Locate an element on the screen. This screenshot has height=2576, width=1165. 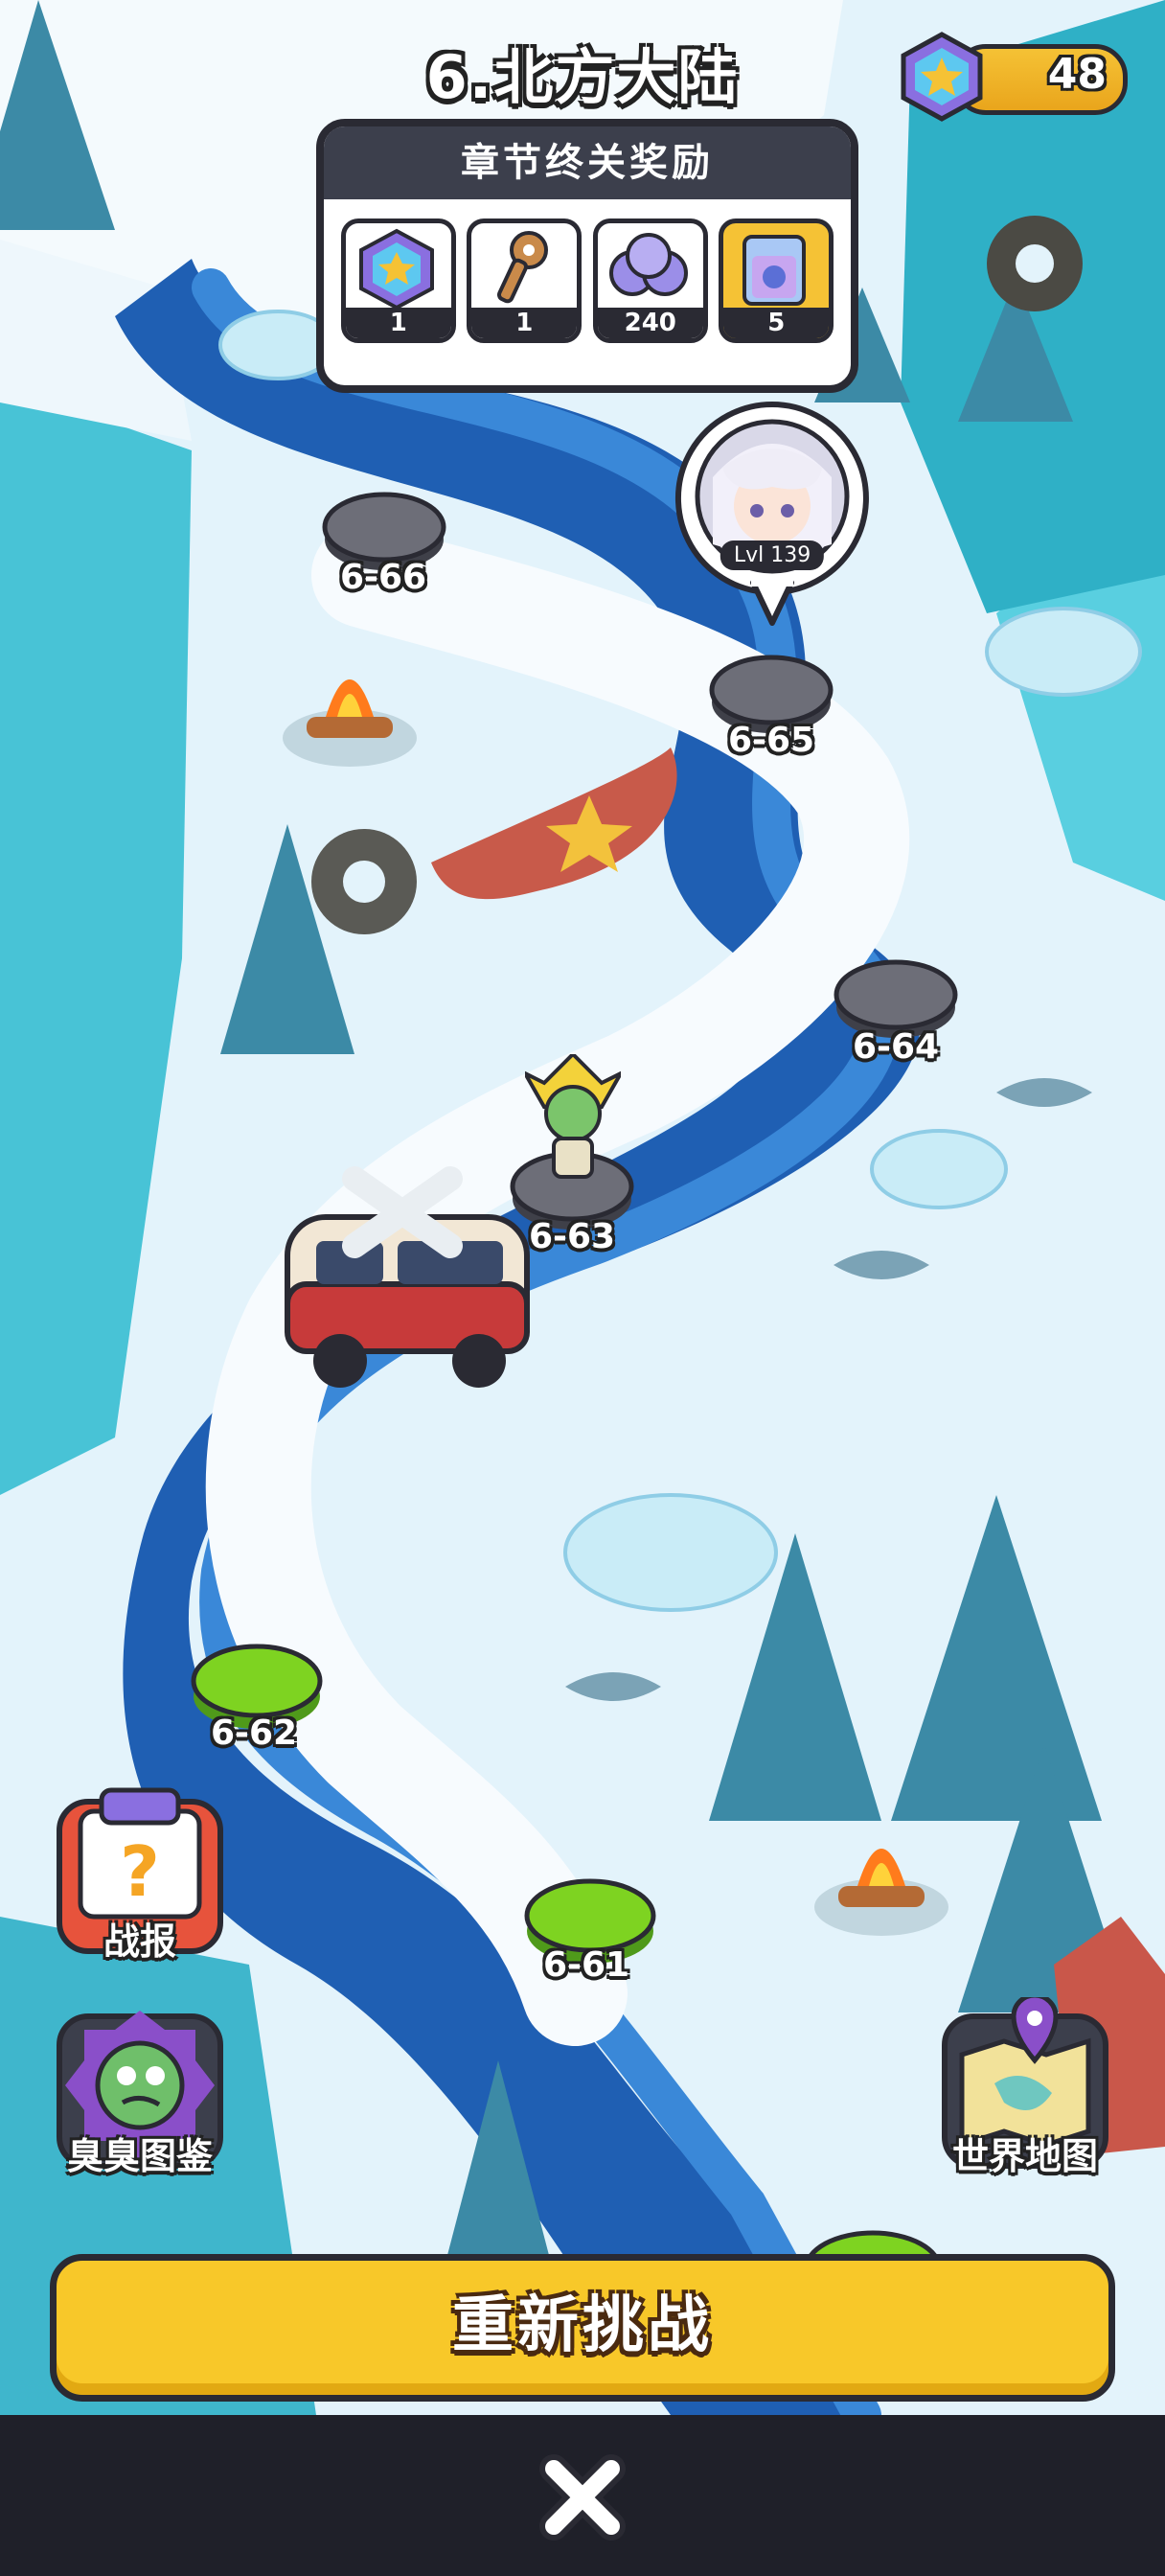
world-map-button: 世界地图 is located at coordinates (1025, 2084).